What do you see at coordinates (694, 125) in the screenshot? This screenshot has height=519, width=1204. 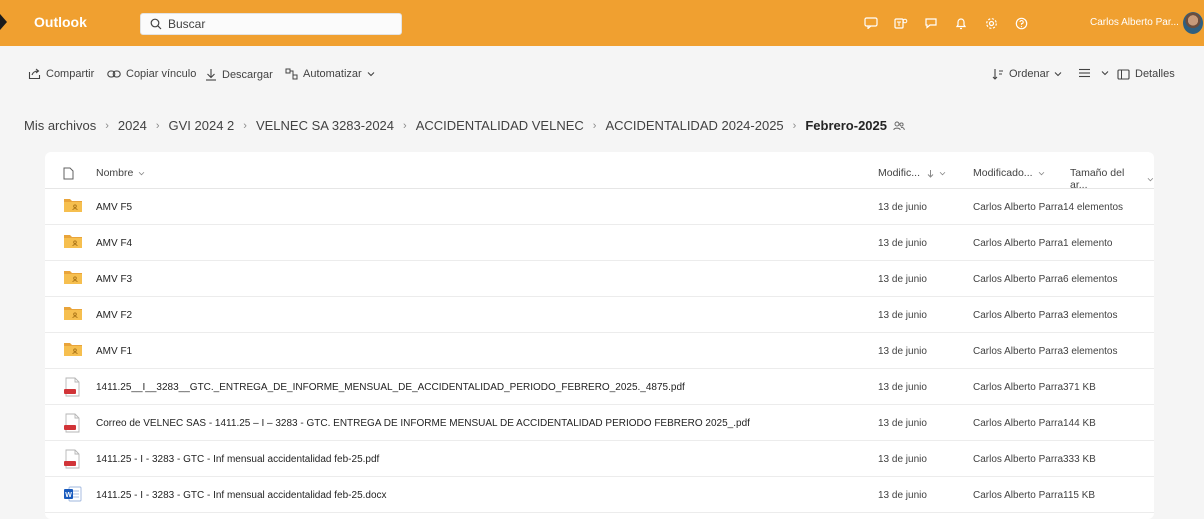 I see `breadcrumb-item: ACCIDENTALIDAD 2024-2025` at bounding box center [694, 125].